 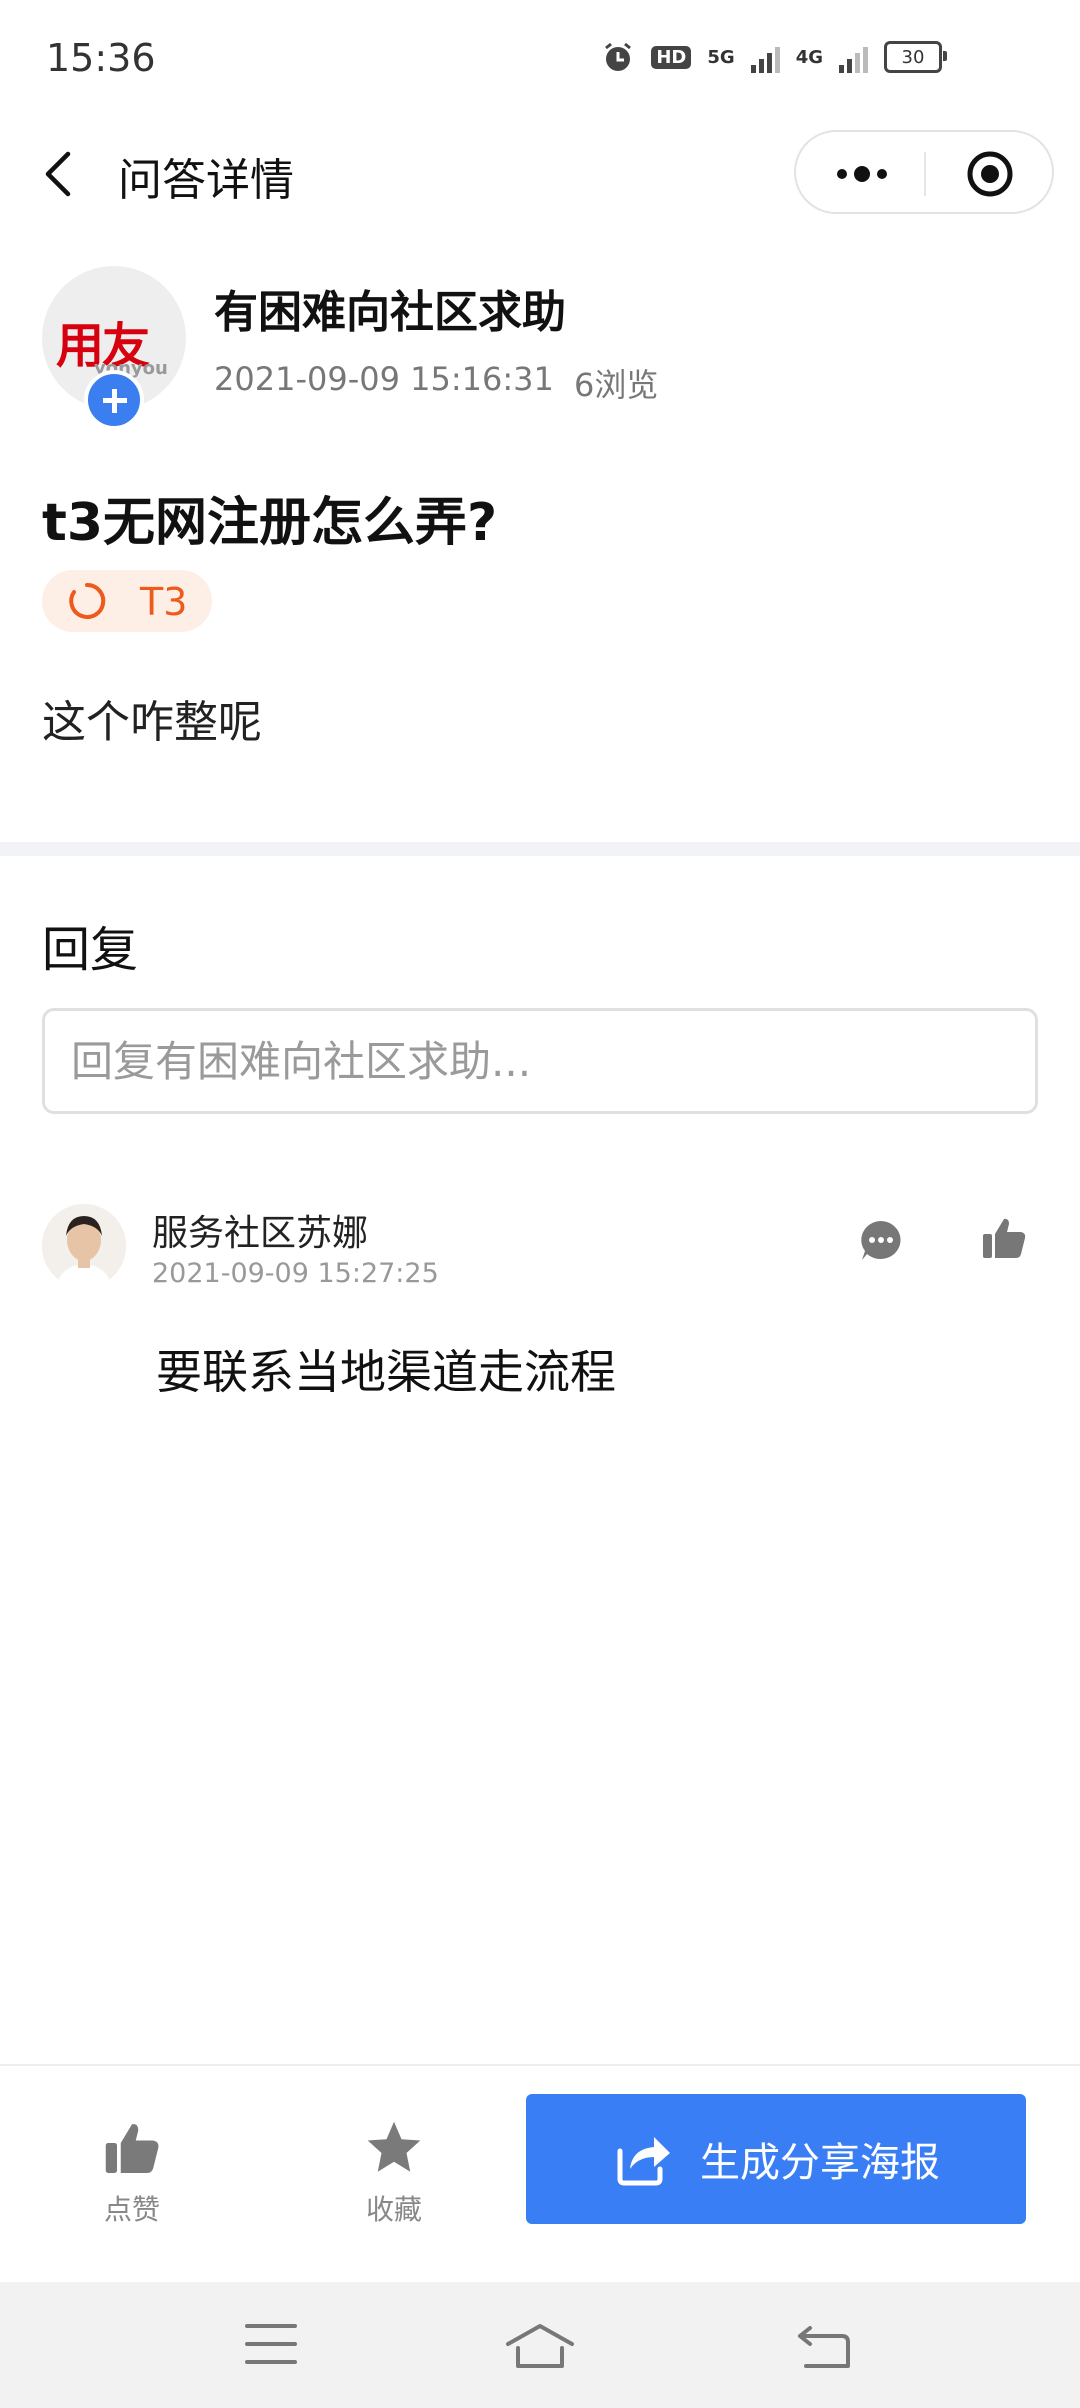 What do you see at coordinates (824, 2346) in the screenshot?
I see `back-nav-icon` at bounding box center [824, 2346].